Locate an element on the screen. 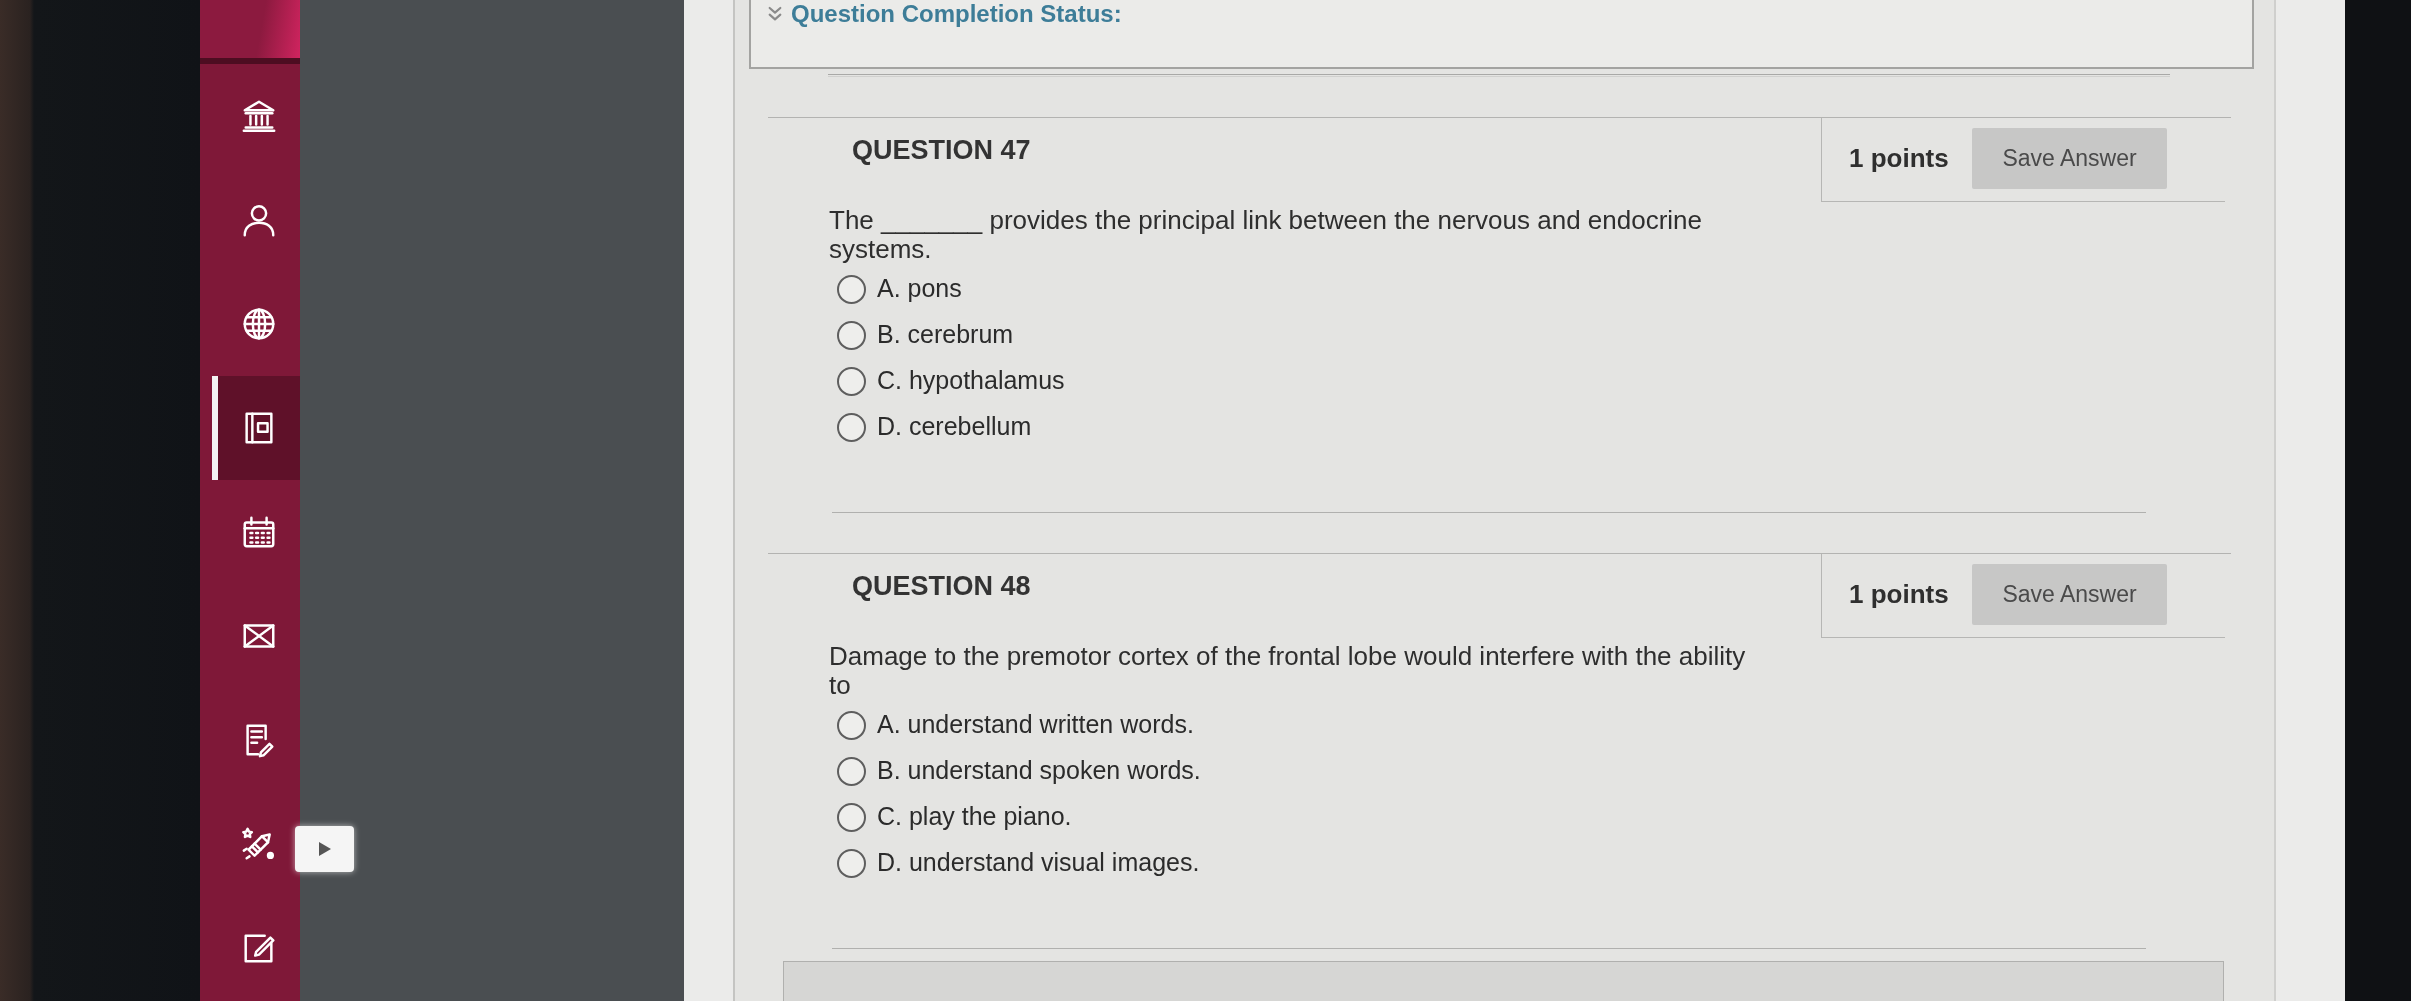 Image resolution: width=2411 pixels, height=1001 pixels. option-label: B. understand spoken words. is located at coordinates (1039, 771).